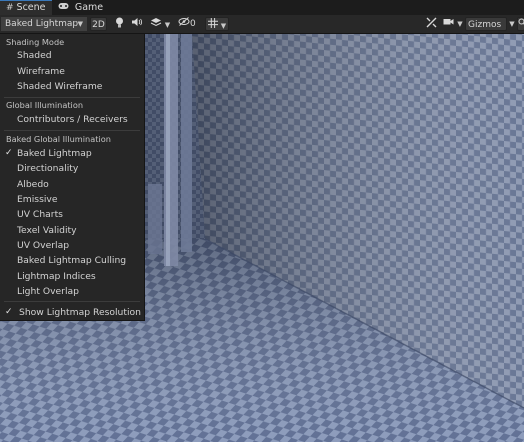  What do you see at coordinates (35, 42) in the screenshot?
I see `menu-header-shading-mode: Shading Mode` at bounding box center [35, 42].